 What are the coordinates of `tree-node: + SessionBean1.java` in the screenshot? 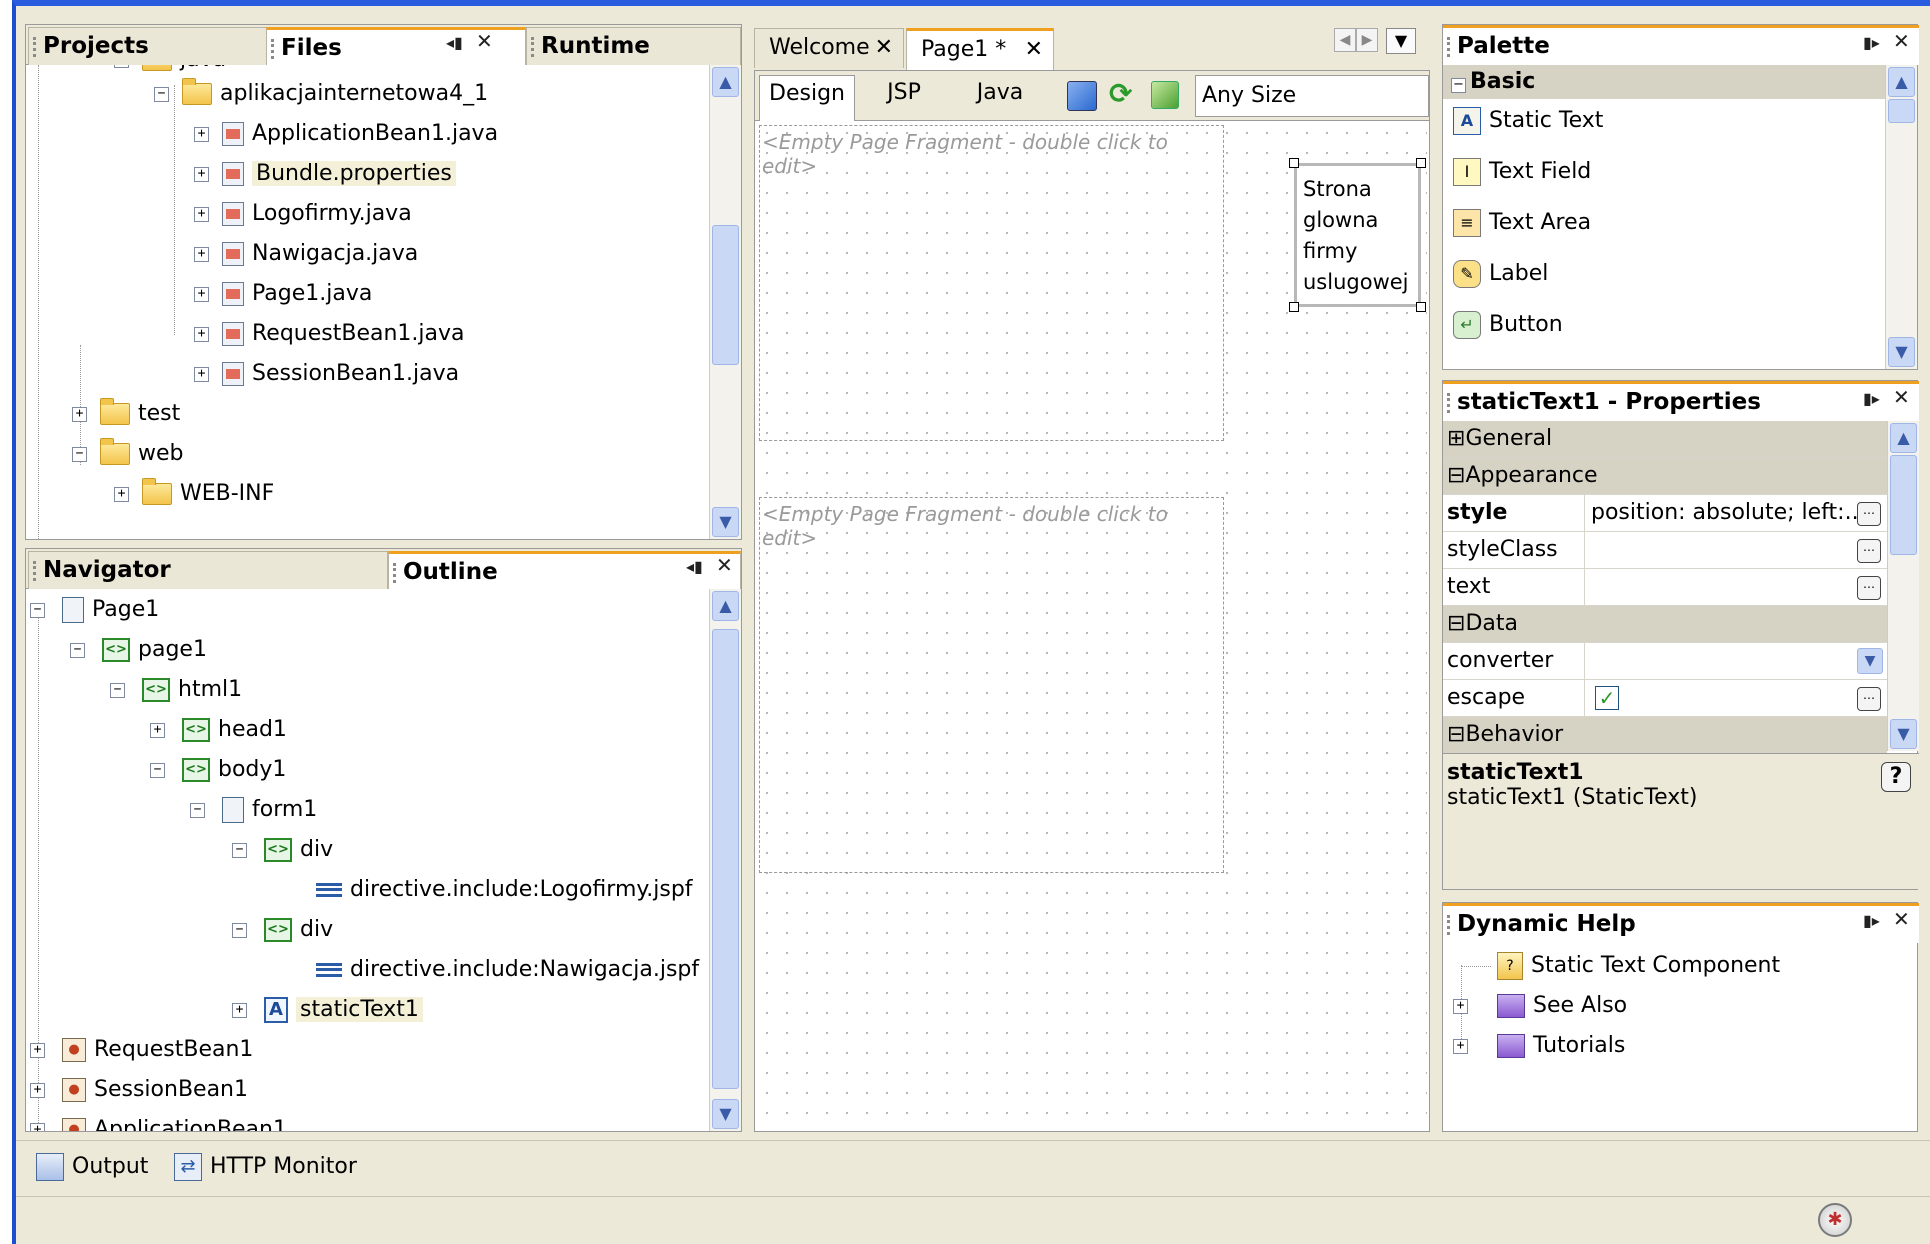 It's located at (326, 374).